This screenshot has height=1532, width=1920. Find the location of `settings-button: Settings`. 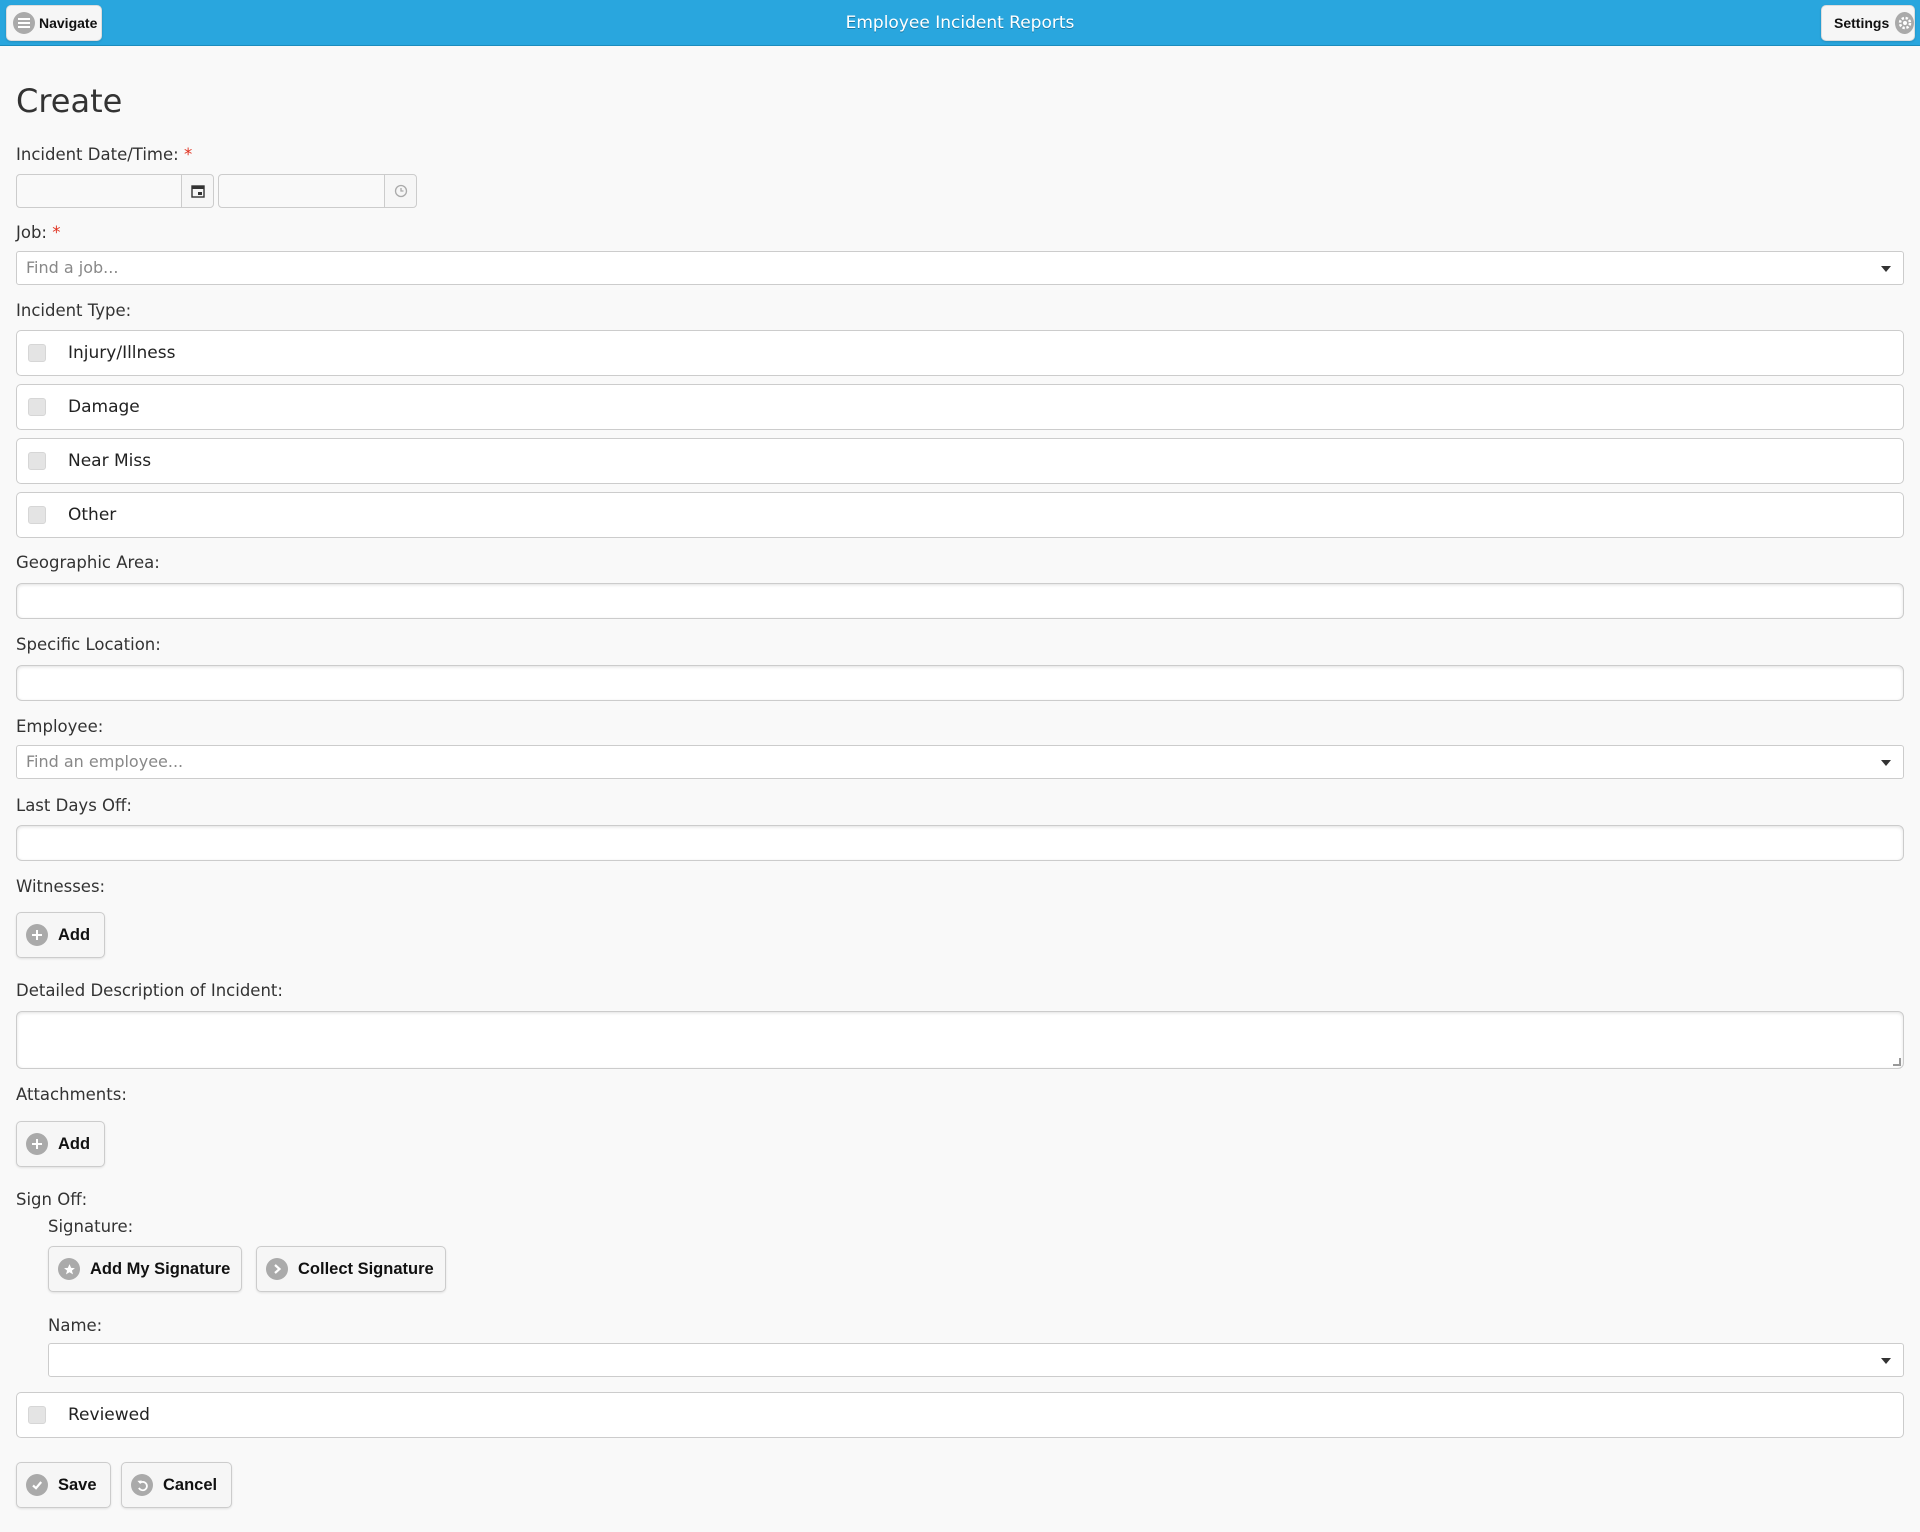

settings-button: Settings is located at coordinates (1868, 23).